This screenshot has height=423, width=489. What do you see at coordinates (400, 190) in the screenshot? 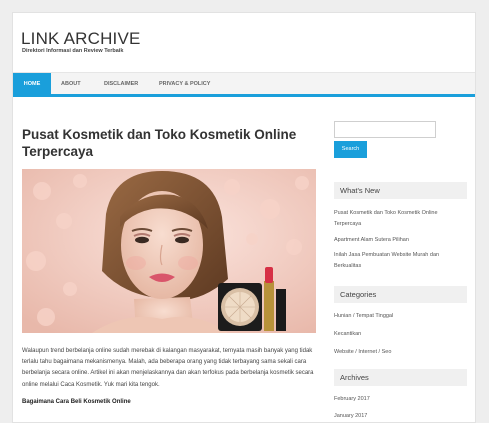
I see `widget-title-whats-new: What's New` at bounding box center [400, 190].